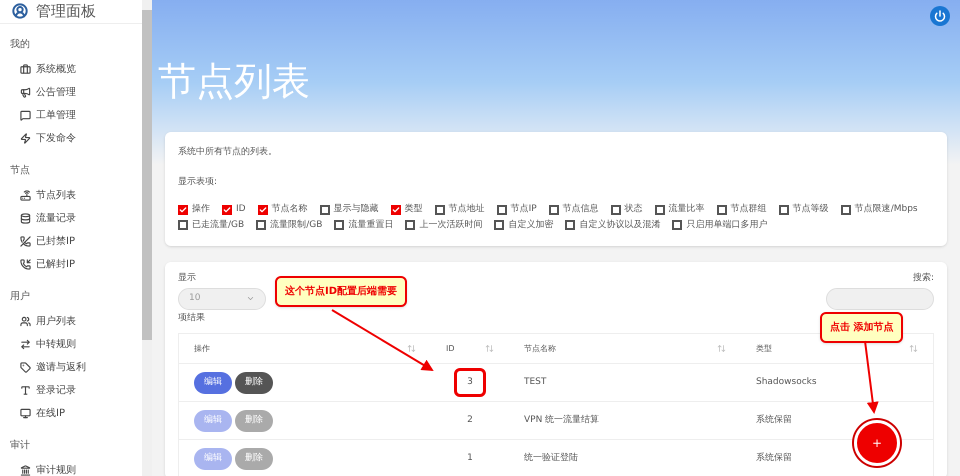  I want to click on name-cell-text: 统一验证登陆, so click(551, 458).